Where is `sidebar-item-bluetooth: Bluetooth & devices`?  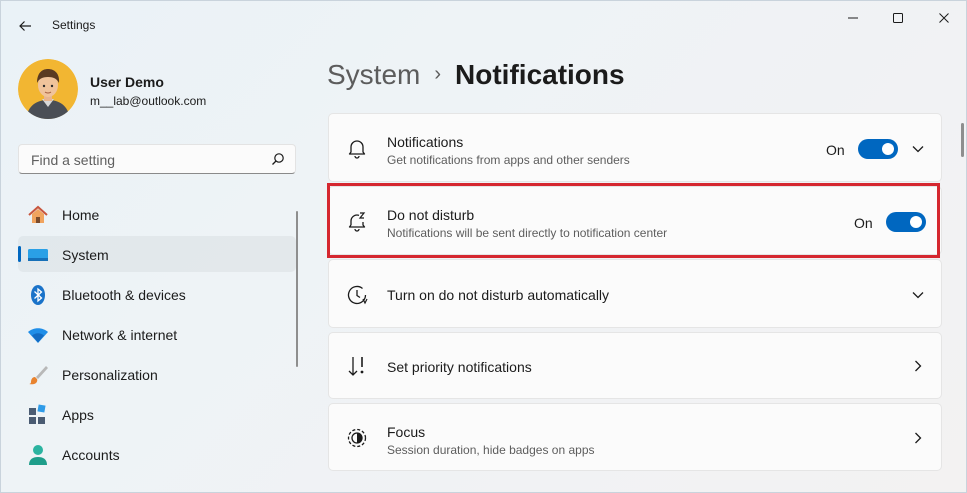 sidebar-item-bluetooth: Bluetooth & devices is located at coordinates (157, 294).